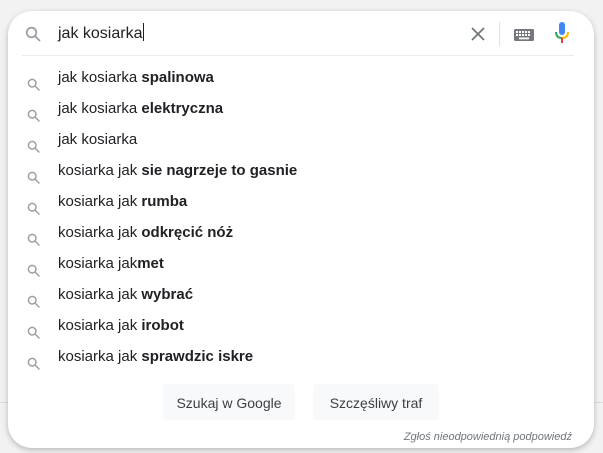  I want to click on suggestion-item: kosiarka jak wybrać, so click(301, 294).